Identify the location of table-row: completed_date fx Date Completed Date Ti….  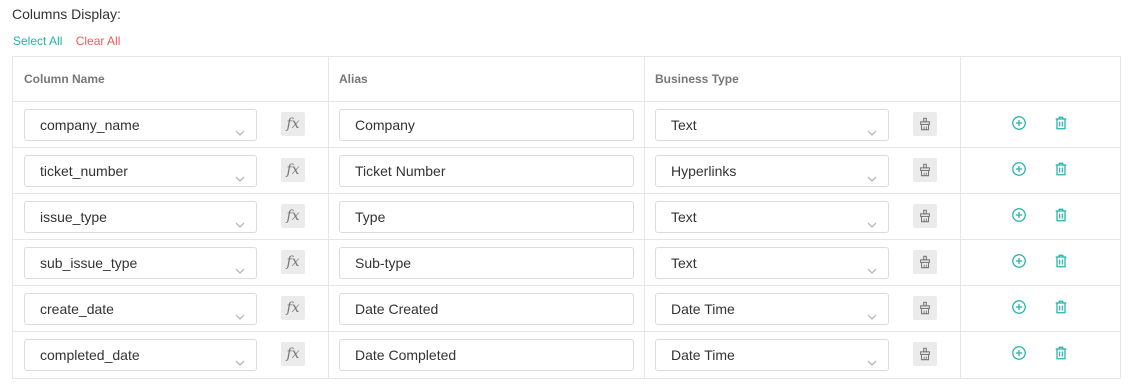
(566, 355).